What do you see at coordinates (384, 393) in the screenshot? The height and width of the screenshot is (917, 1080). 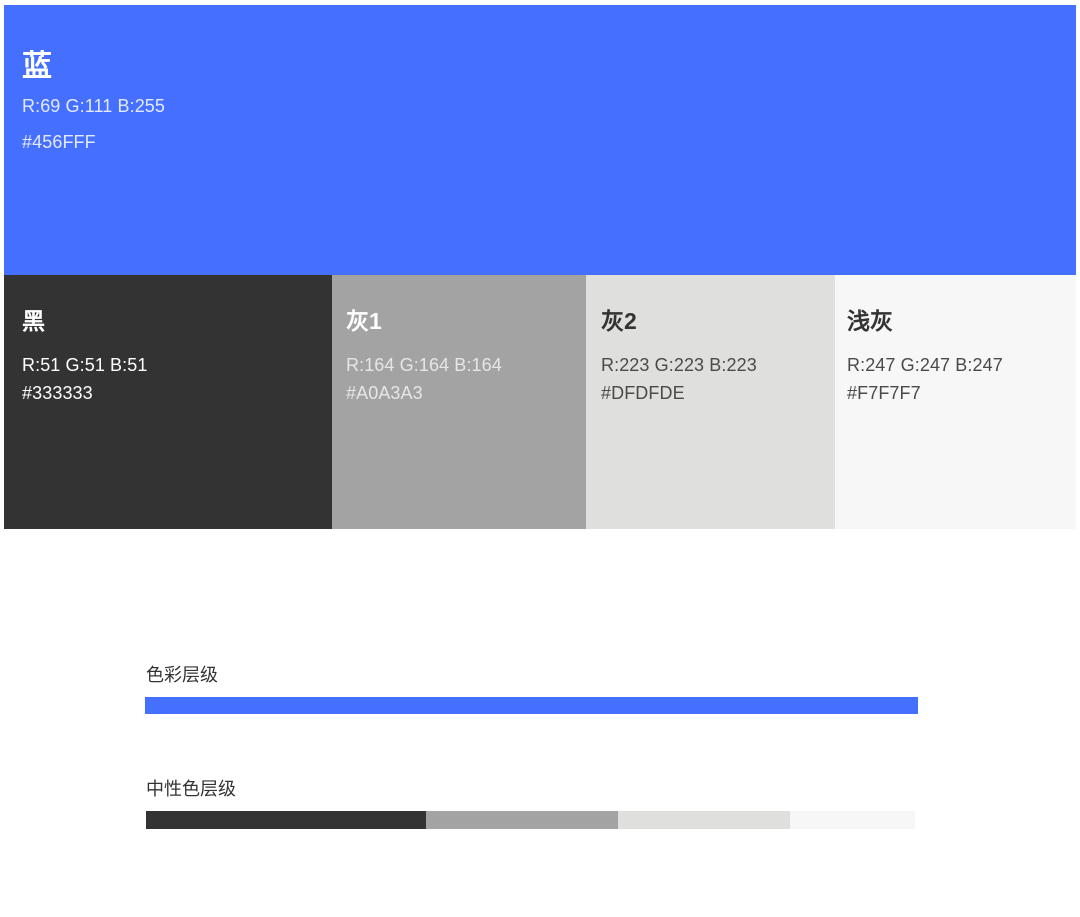 I see `swatch-hex-value: #A0A3A3` at bounding box center [384, 393].